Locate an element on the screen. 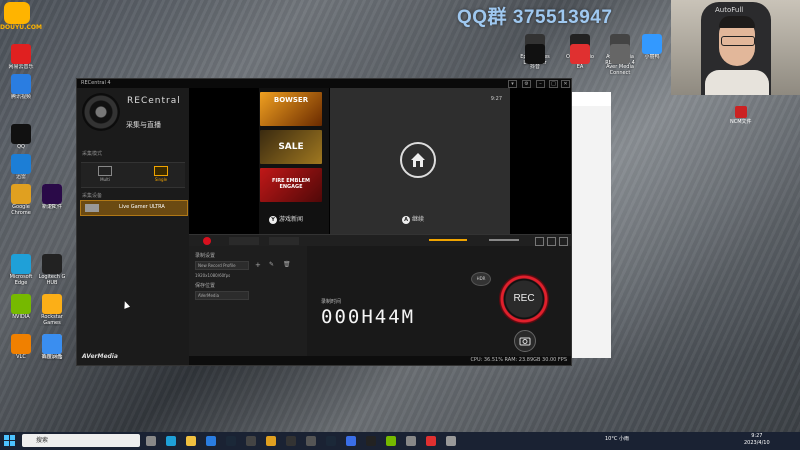 The width and height of the screenshot is (800, 450). record-timer: 000H44M is located at coordinates (368, 317).